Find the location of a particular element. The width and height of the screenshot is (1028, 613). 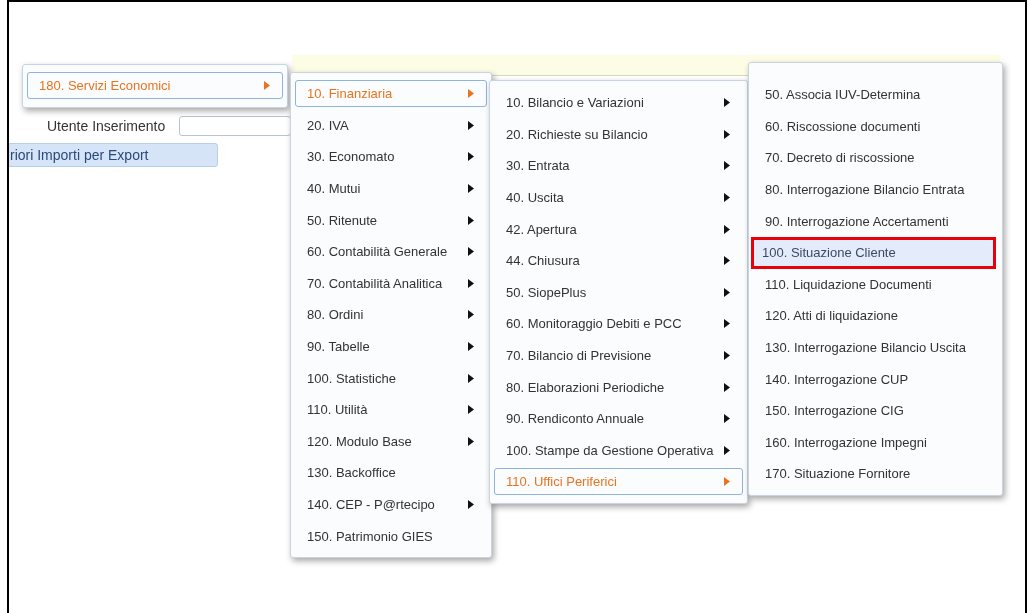

menu-item: 160. Interrogazione Impegni is located at coordinates (875, 442).